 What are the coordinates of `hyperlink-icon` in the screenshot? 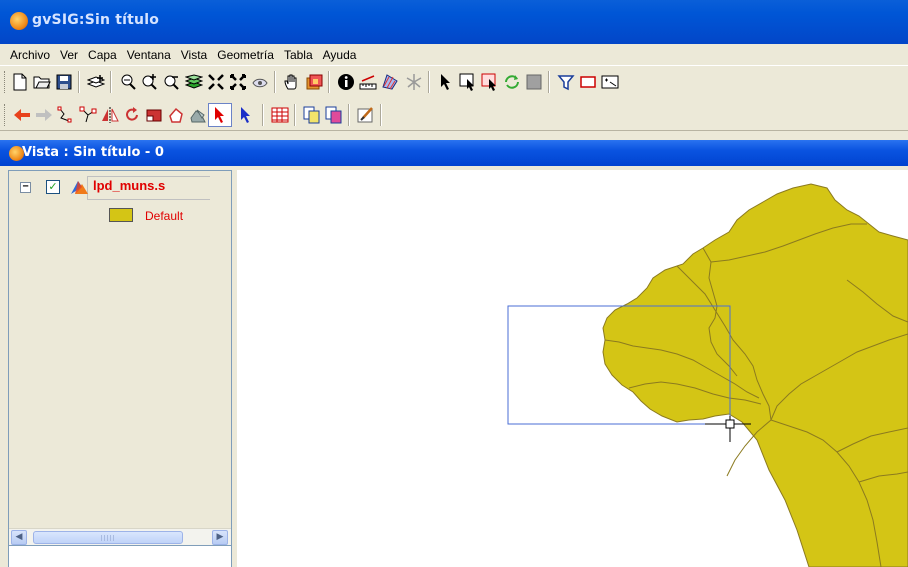 It's located at (414, 82).